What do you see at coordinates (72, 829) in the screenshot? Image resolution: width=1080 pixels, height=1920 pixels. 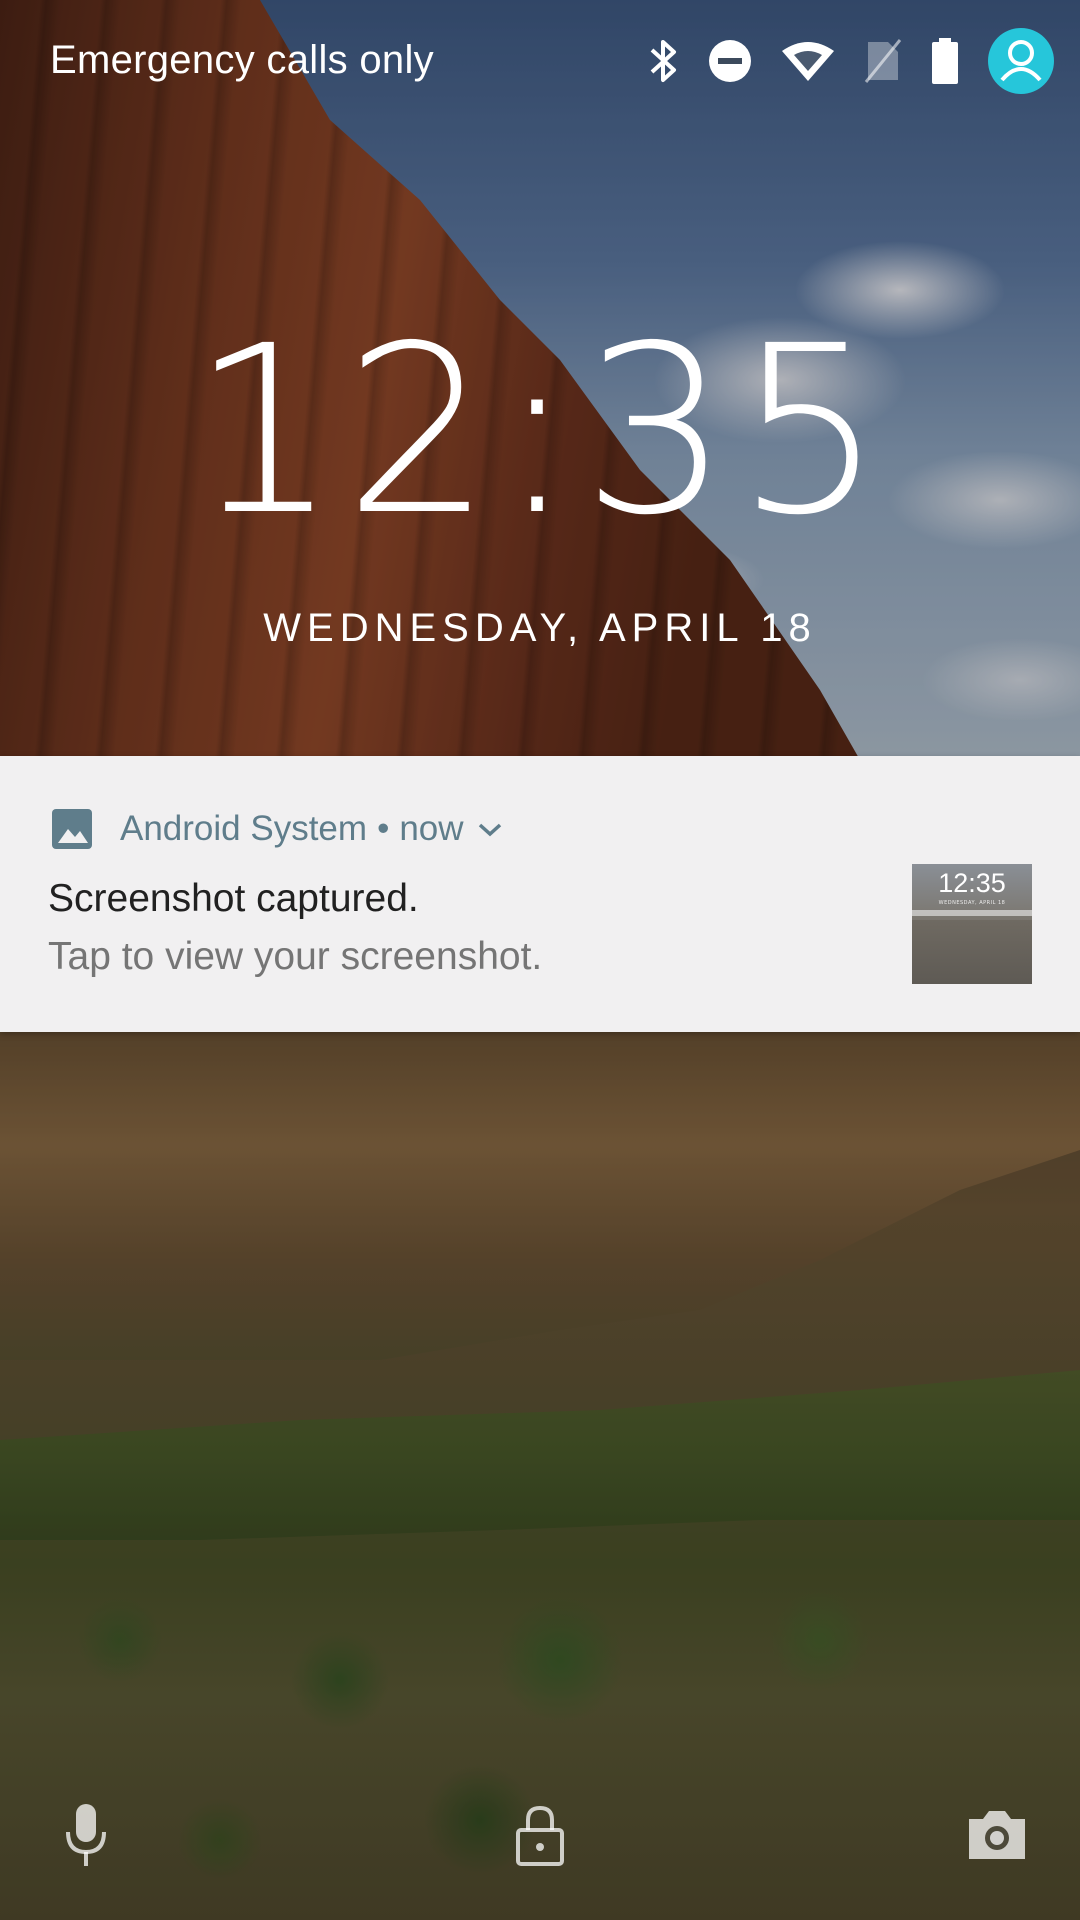 I see `image-icon` at bounding box center [72, 829].